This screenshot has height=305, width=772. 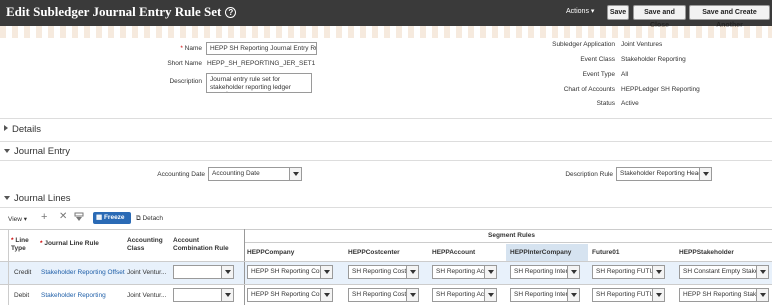 I want to click on row2-segment-select: HEPP SH Reporting Com, so click(x=290, y=295).